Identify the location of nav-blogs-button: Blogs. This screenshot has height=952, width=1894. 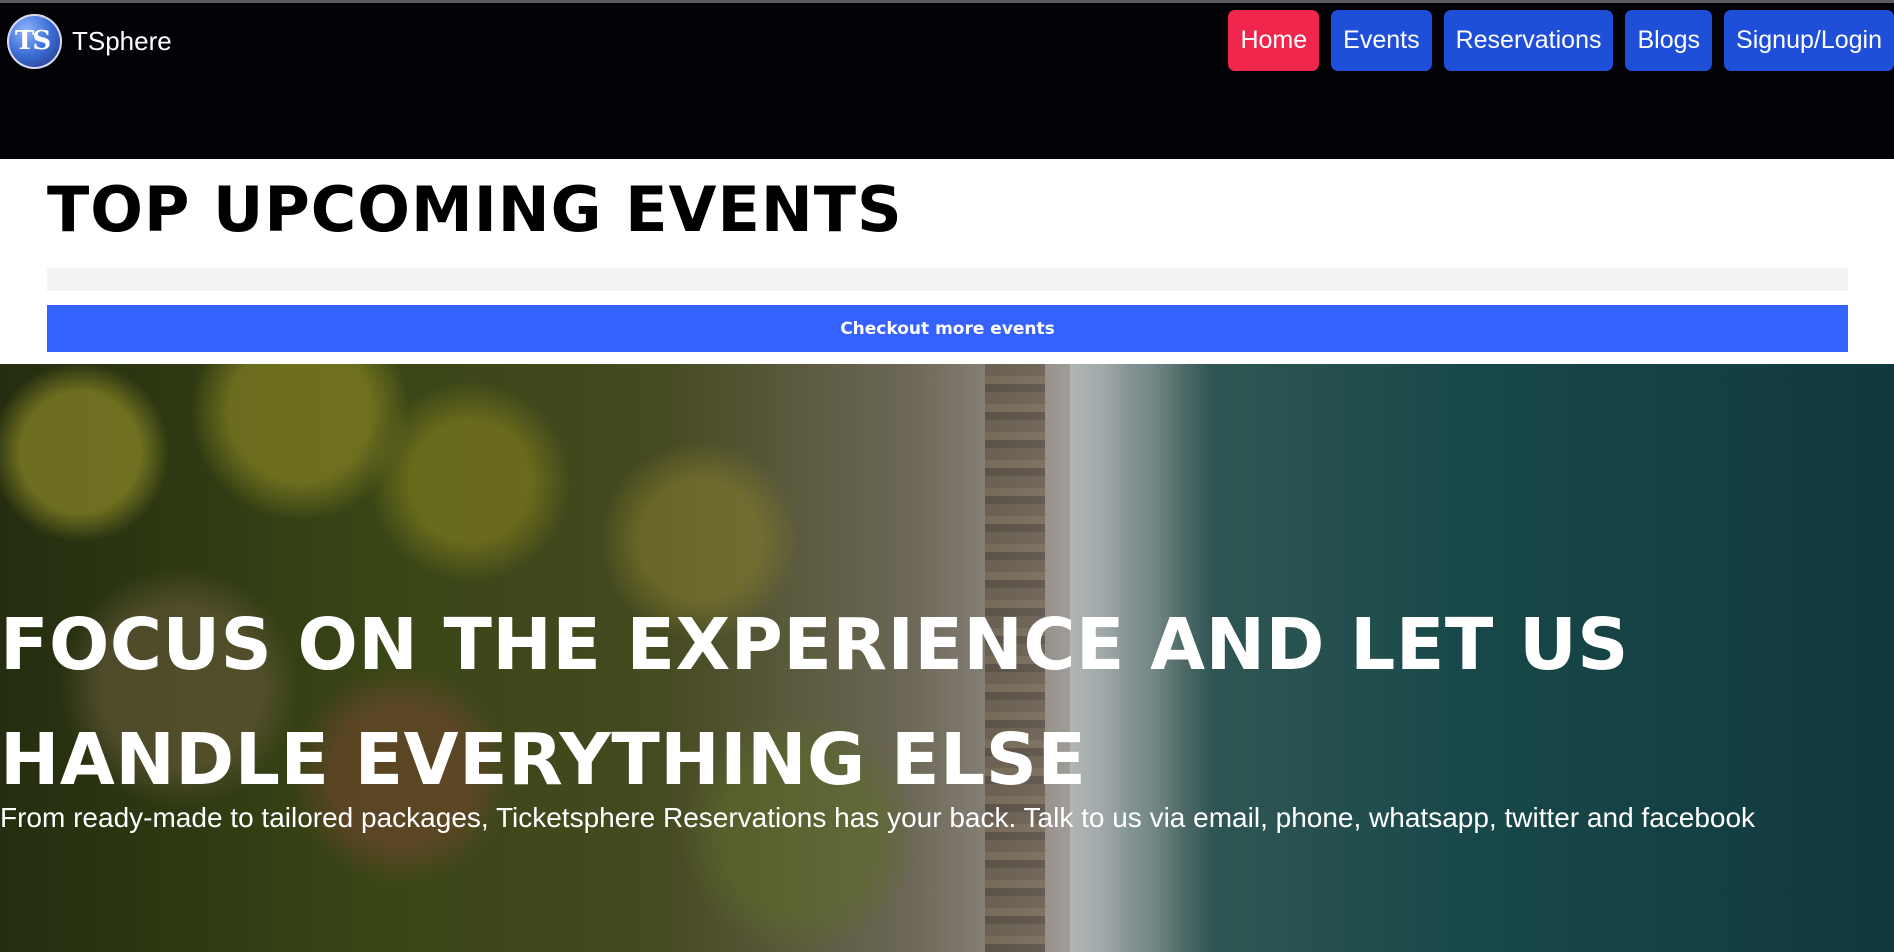
(1669, 40).